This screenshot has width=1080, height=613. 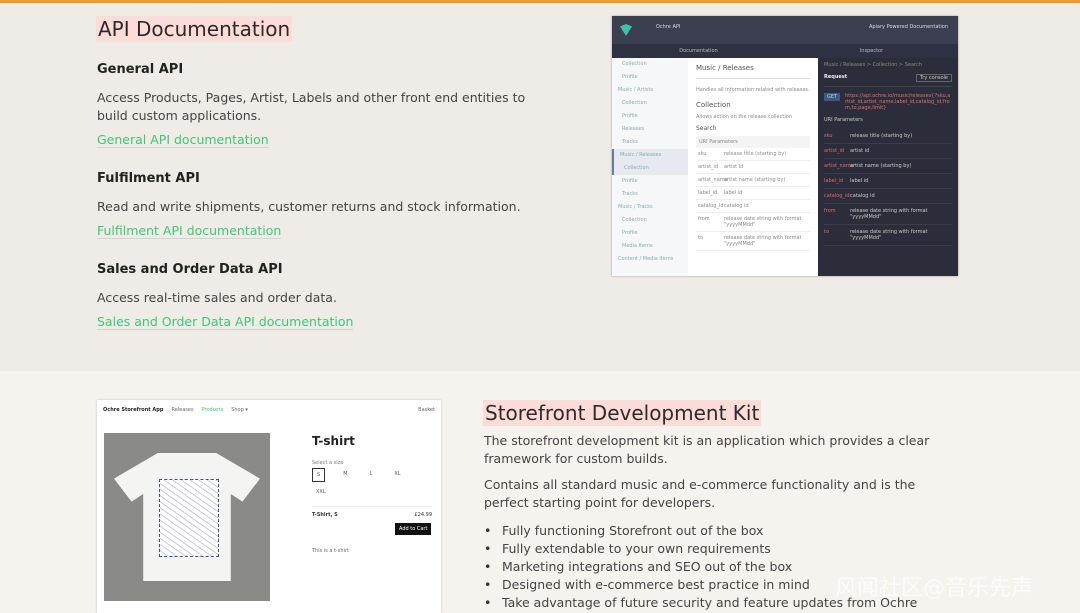 What do you see at coordinates (701, 238) in the screenshot?
I see `param-name: to` at bounding box center [701, 238].